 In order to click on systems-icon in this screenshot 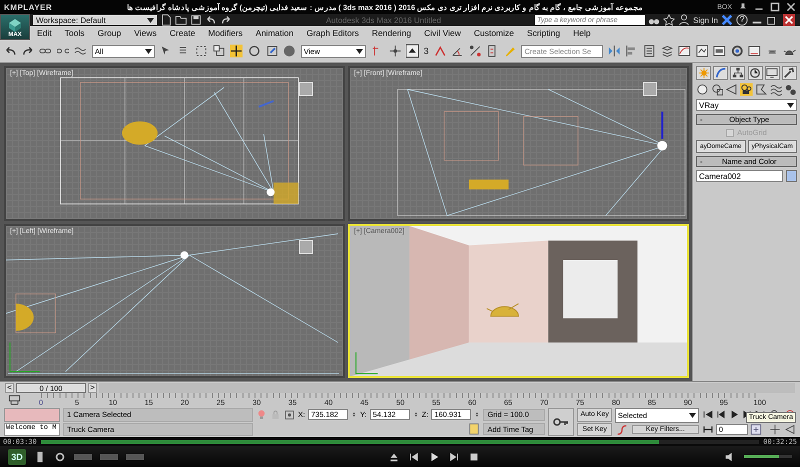, I will do `click(791, 89)`.